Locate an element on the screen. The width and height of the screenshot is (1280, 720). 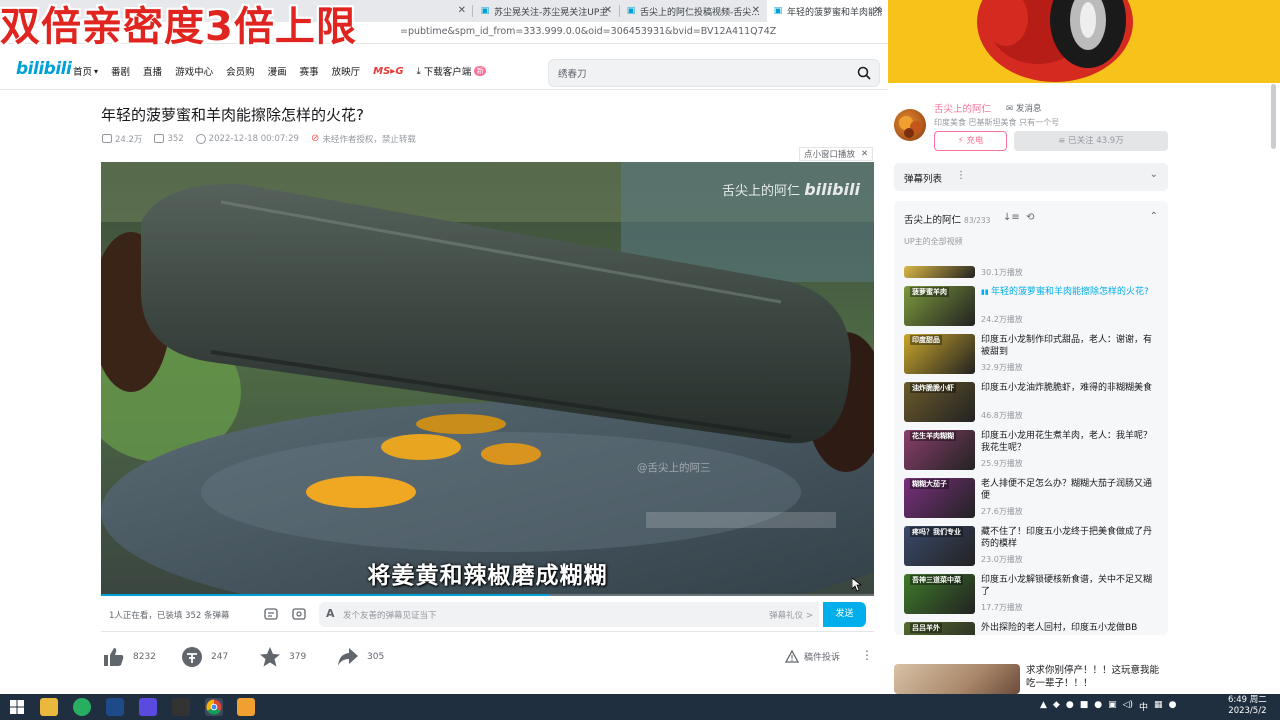
charge-button: ⚡ 充电 is located at coordinates (970, 141).